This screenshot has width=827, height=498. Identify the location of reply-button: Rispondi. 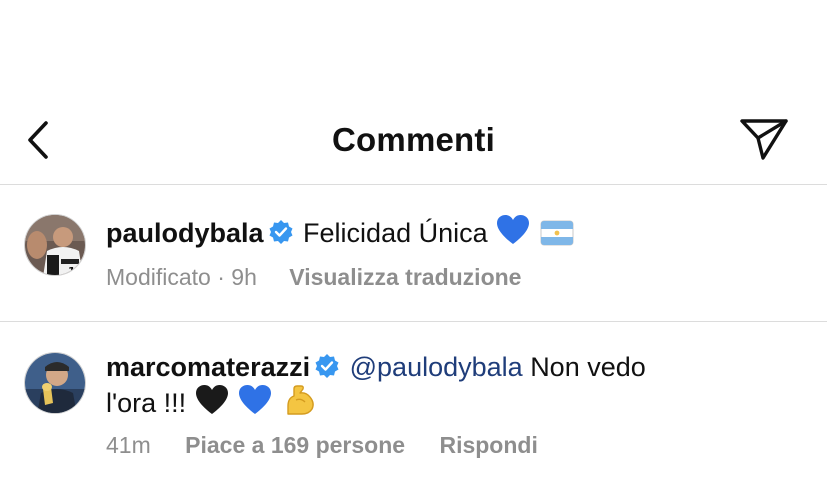
(488, 445).